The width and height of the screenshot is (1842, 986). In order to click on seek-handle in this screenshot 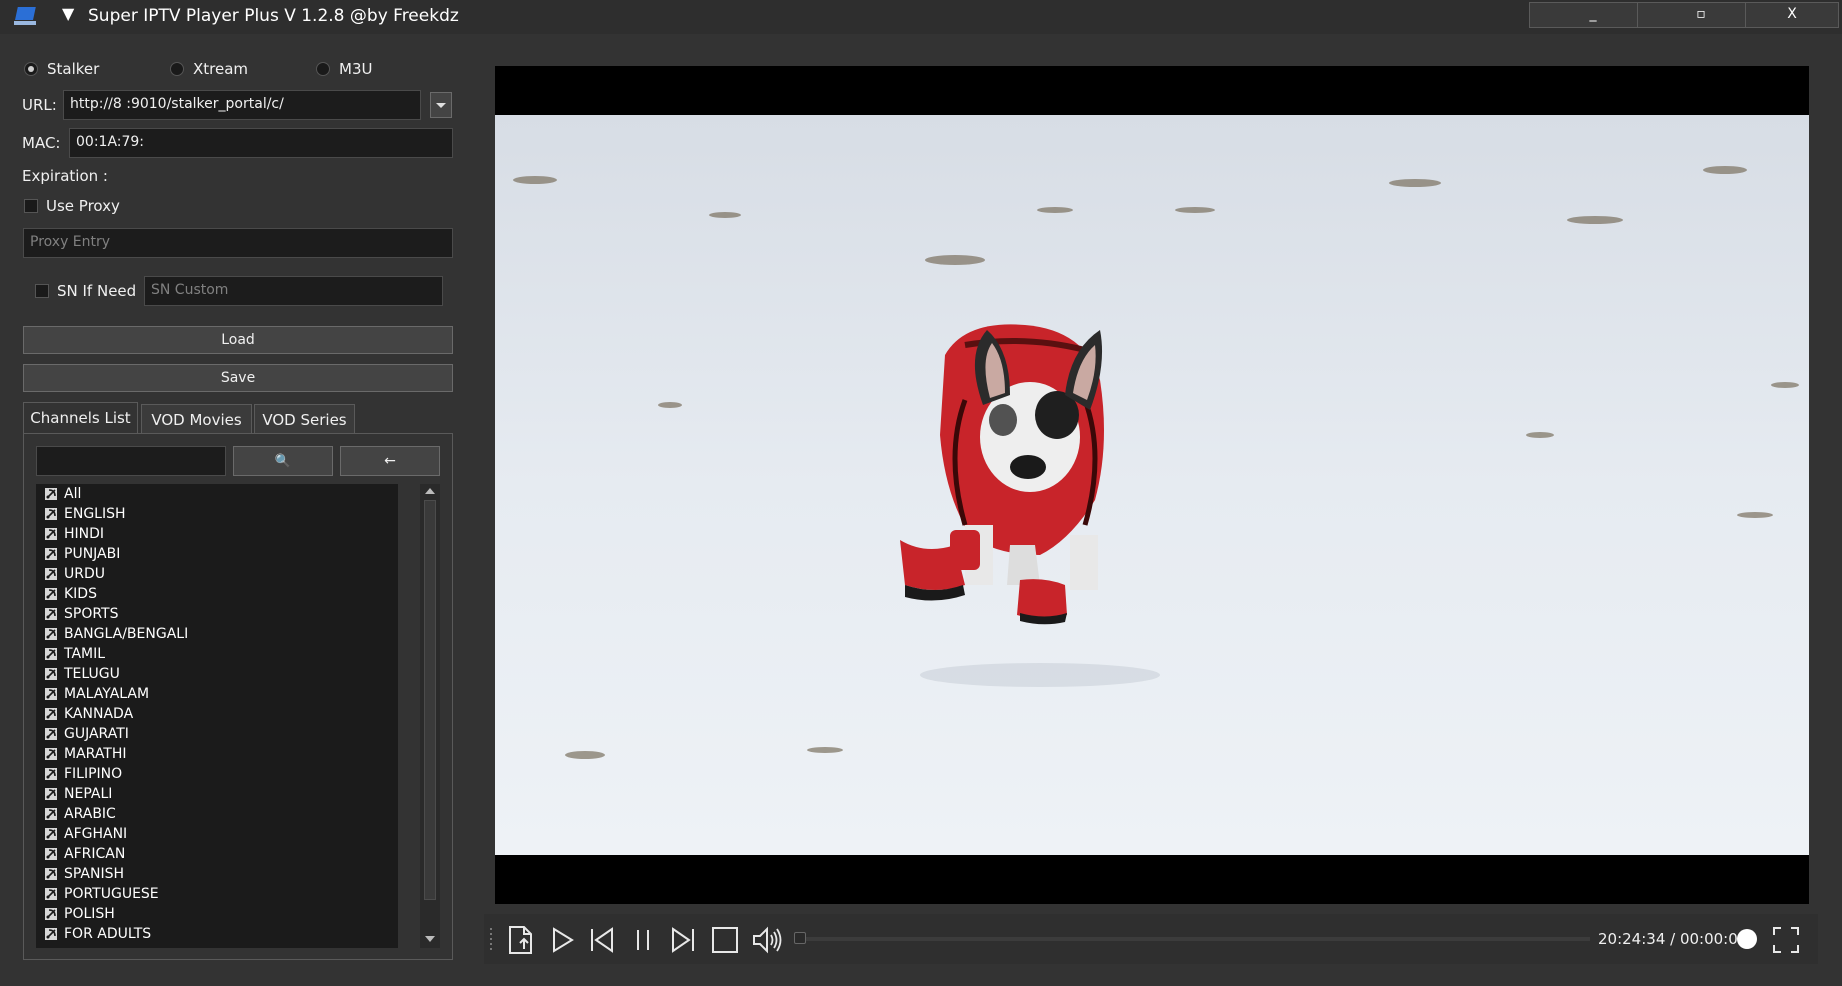, I will do `click(800, 938)`.